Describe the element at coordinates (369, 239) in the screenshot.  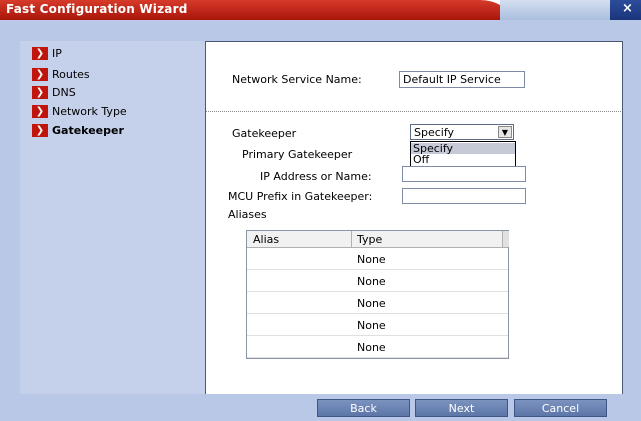
I see `column-header-type: Type` at that location.